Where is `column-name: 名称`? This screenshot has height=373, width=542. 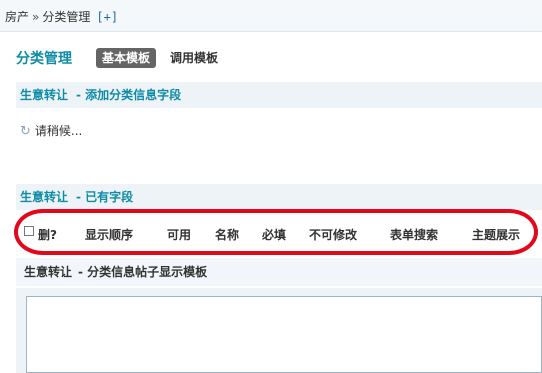 column-name: 名称 is located at coordinates (227, 235).